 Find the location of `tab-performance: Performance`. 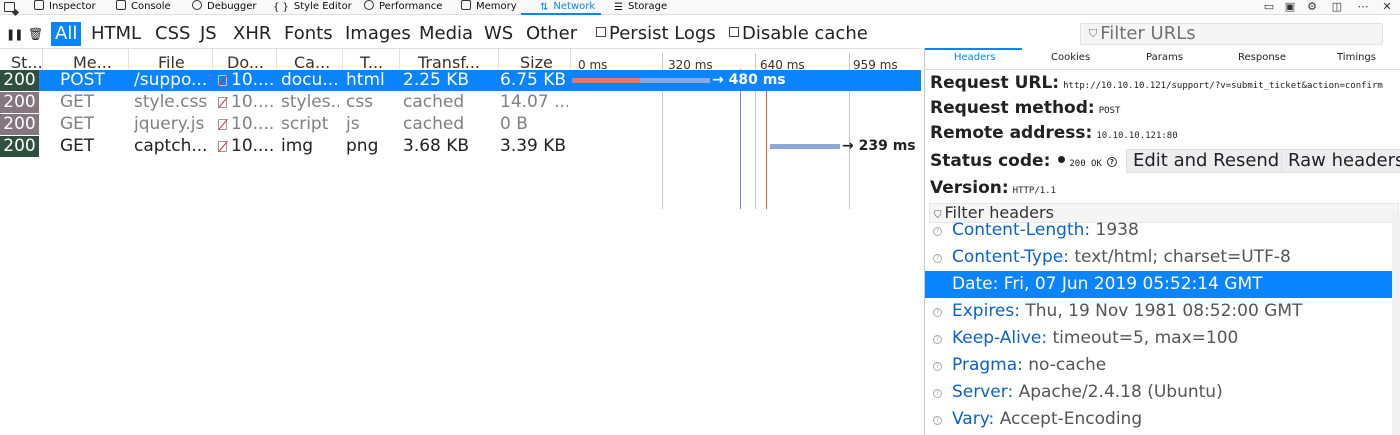

tab-performance: Performance is located at coordinates (403, 7).